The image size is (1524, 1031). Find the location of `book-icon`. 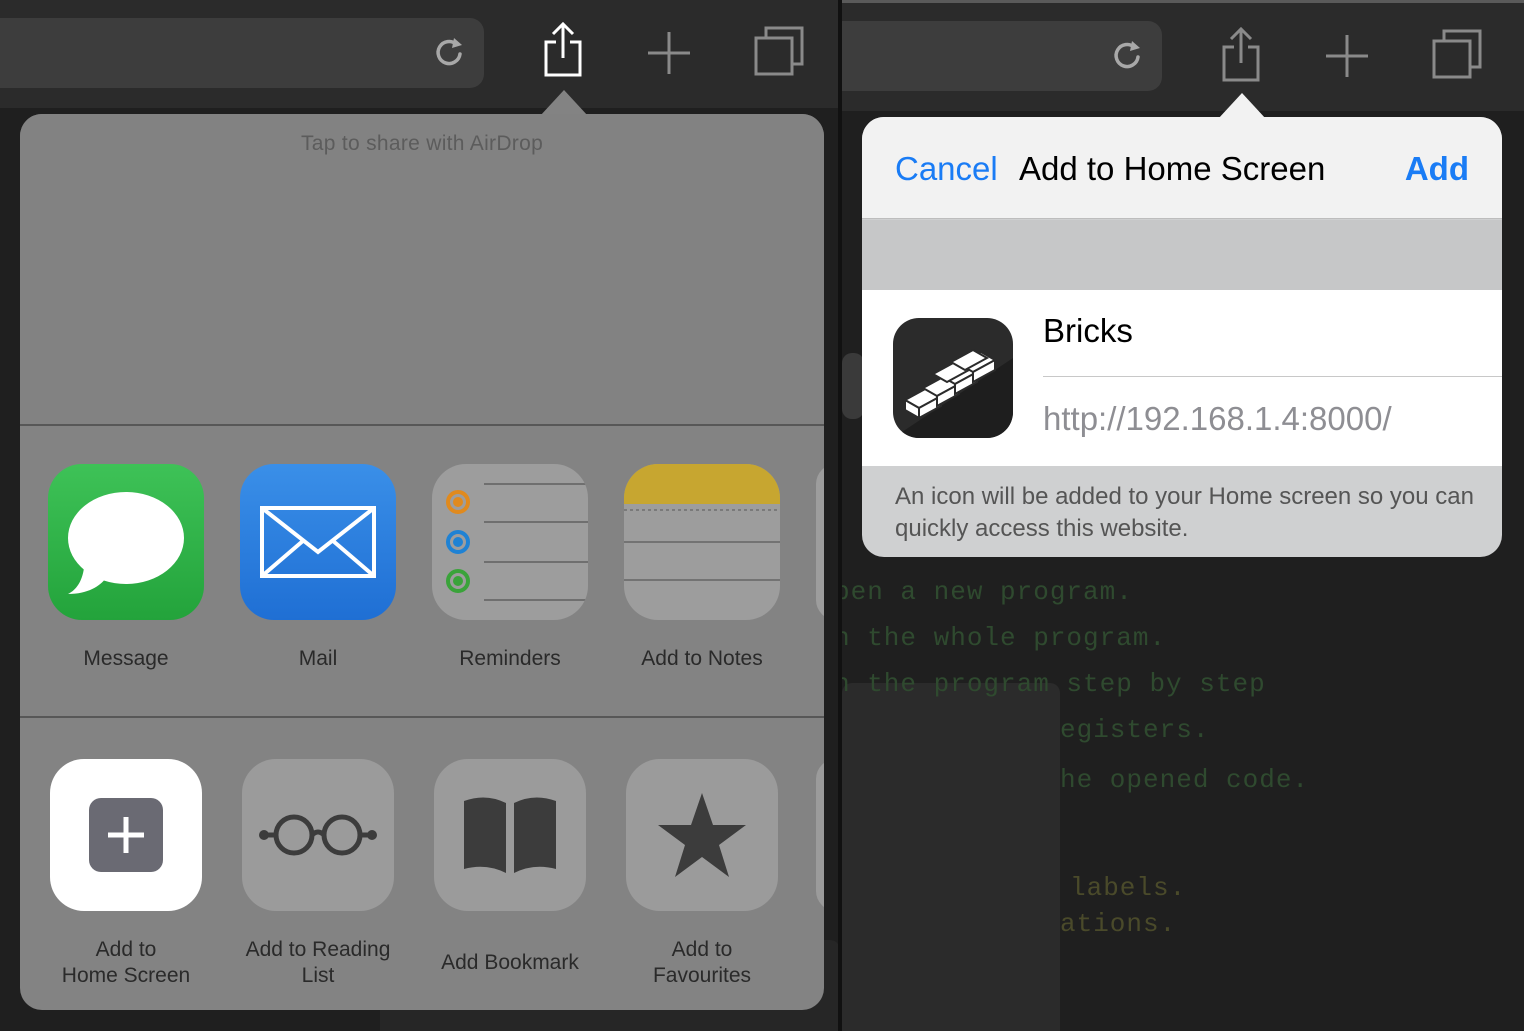

book-icon is located at coordinates (510, 835).